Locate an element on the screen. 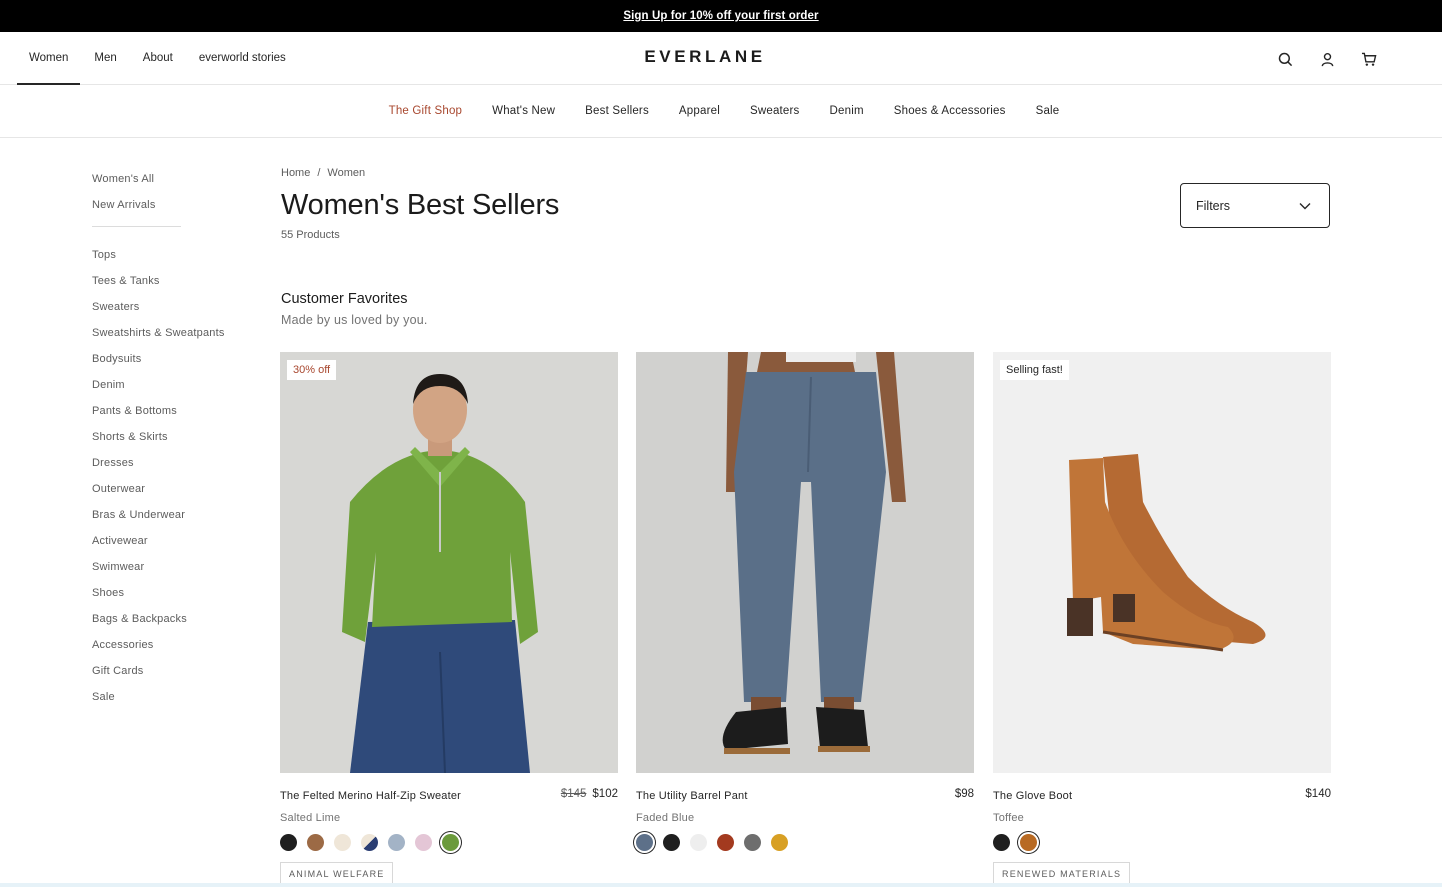 The height and width of the screenshot is (887, 1442). section-title: Customer Favorites is located at coordinates (344, 299).